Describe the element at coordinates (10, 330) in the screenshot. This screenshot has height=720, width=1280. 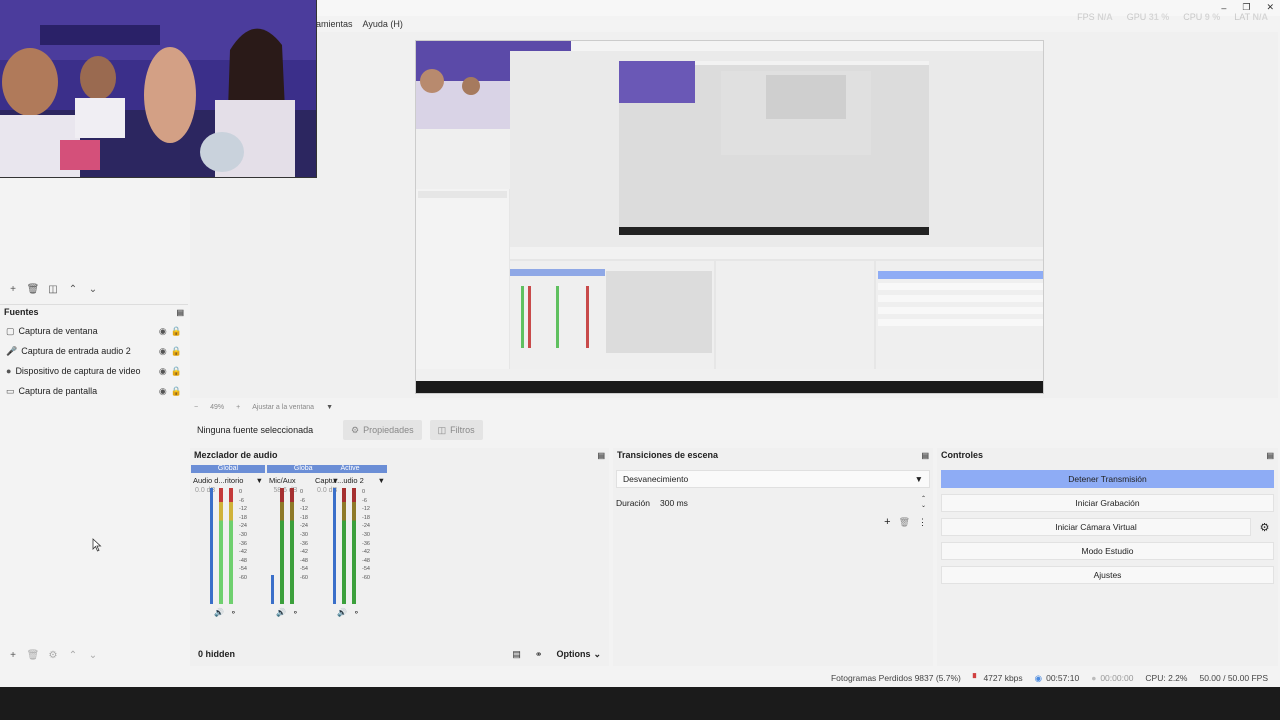
I see `window-icon: ▢` at that location.